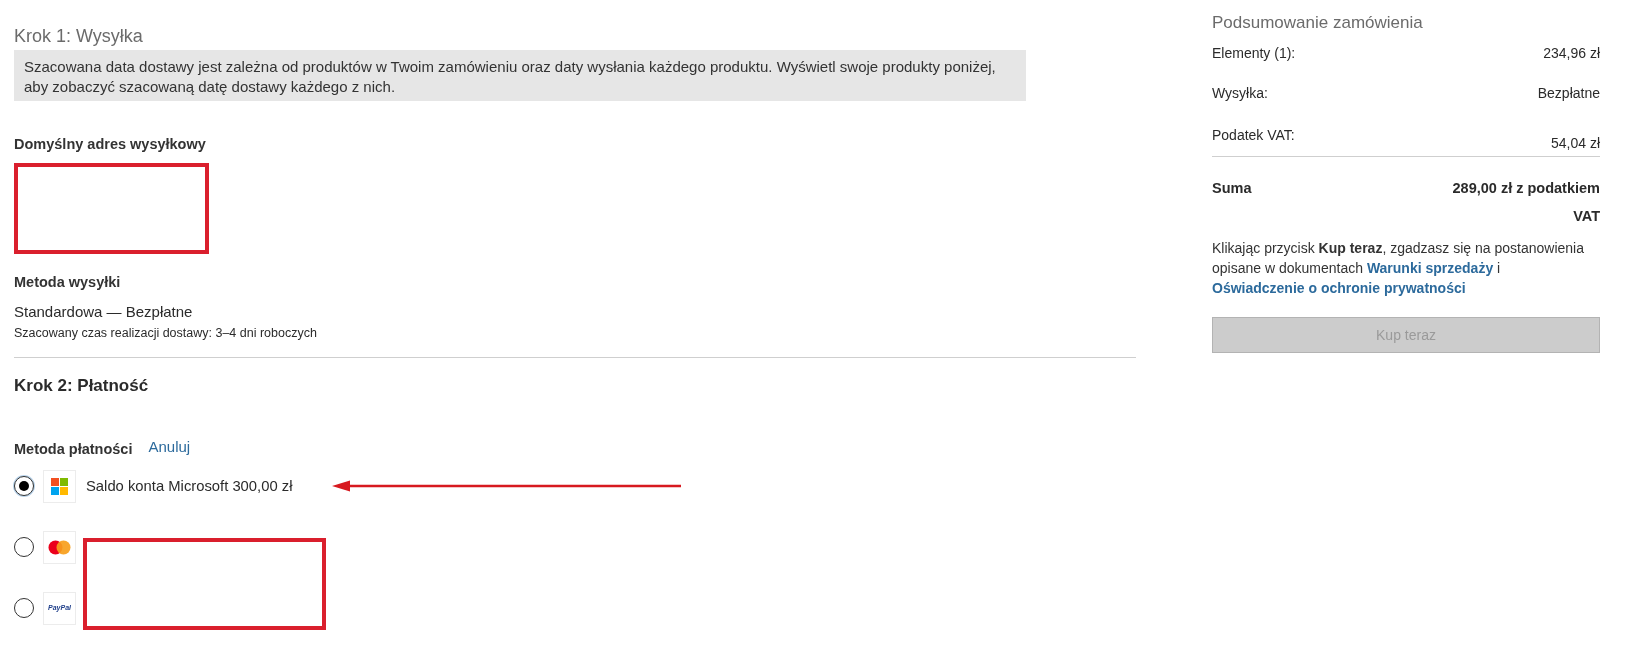 The height and width of the screenshot is (648, 1625). I want to click on step-title: Krok 2: Płatność, so click(81, 386).